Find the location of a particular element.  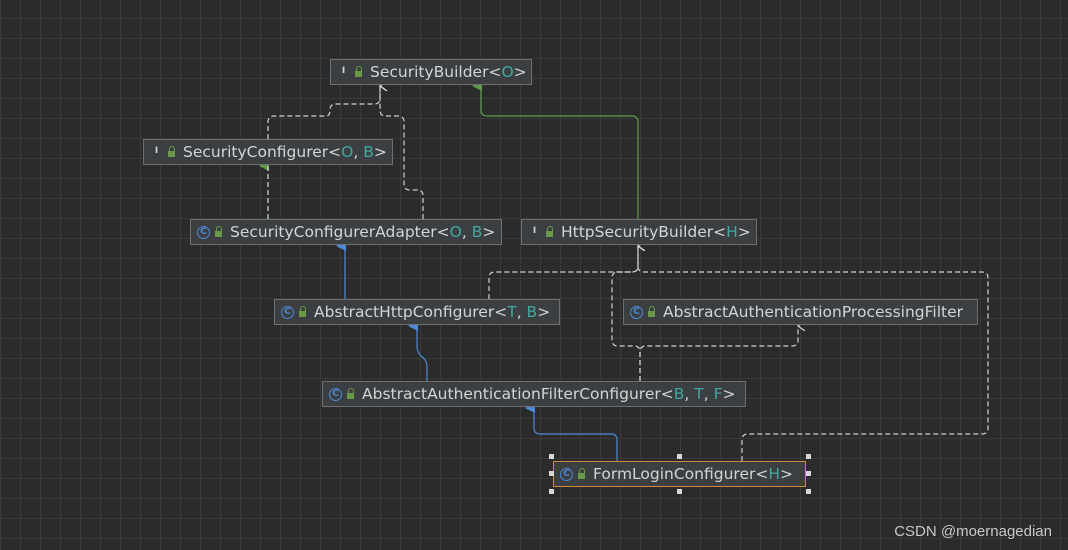

type-param: F is located at coordinates (718, 394).